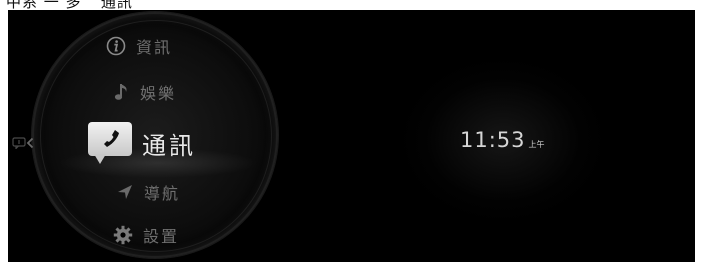 The height and width of the screenshot is (270, 703). I want to click on menu-item-info: 資訊, so click(139, 46).